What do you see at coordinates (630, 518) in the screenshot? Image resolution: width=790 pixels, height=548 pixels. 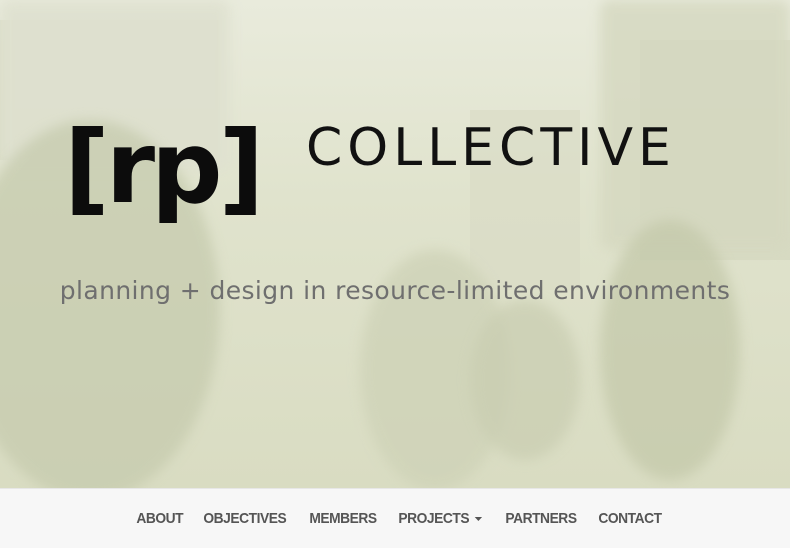 I see `nav-item-contact: CONTACT` at bounding box center [630, 518].